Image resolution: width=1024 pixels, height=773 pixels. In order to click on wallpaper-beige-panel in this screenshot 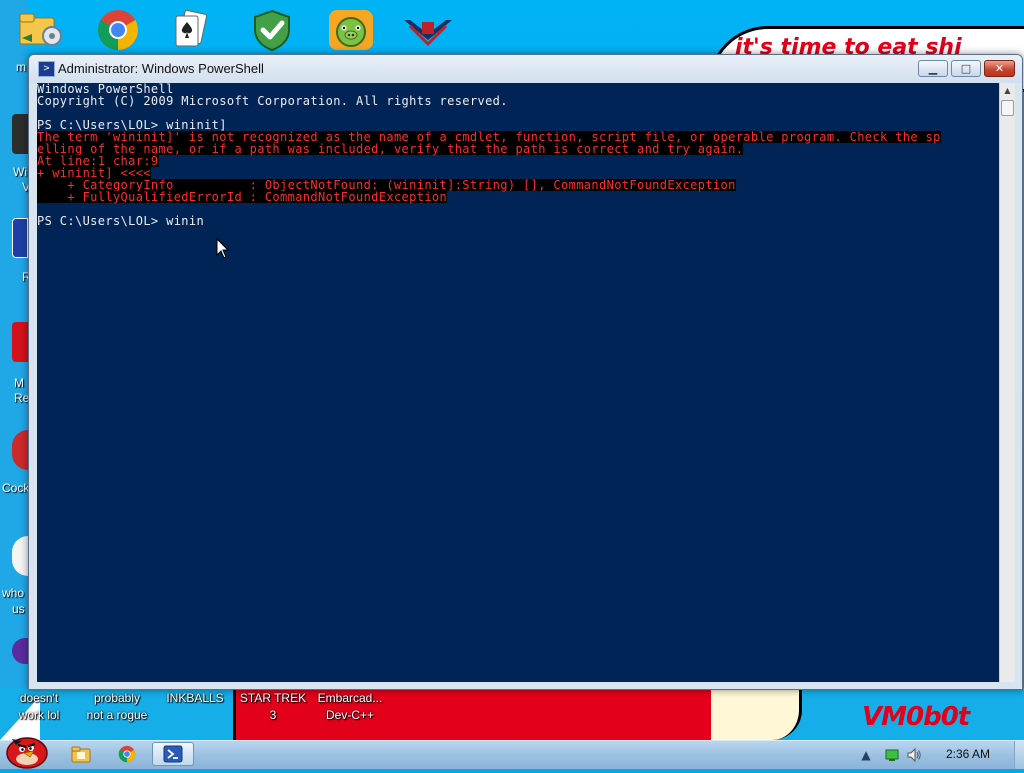, I will do `click(756, 714)`.